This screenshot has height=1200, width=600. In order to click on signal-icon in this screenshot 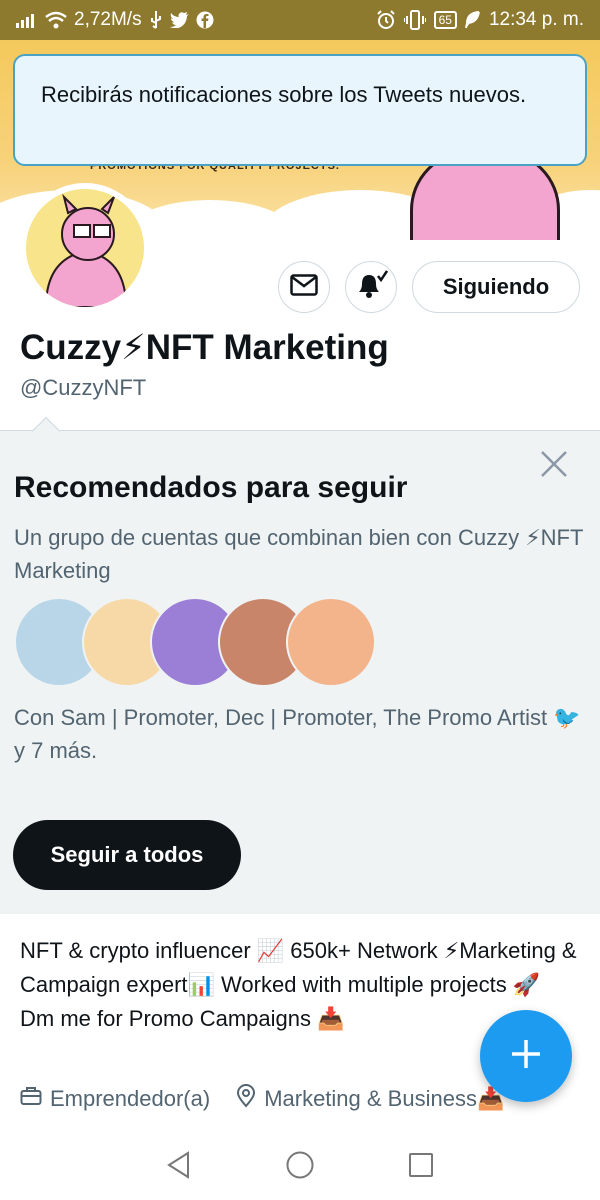, I will do `click(27, 20)`.